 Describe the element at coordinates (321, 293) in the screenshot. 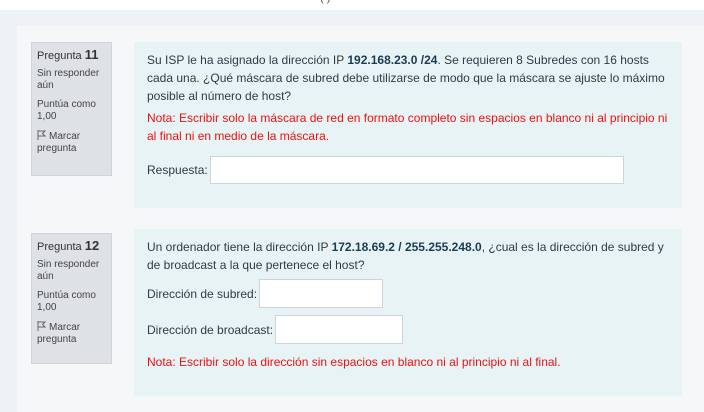

I see `subnet-input` at that location.